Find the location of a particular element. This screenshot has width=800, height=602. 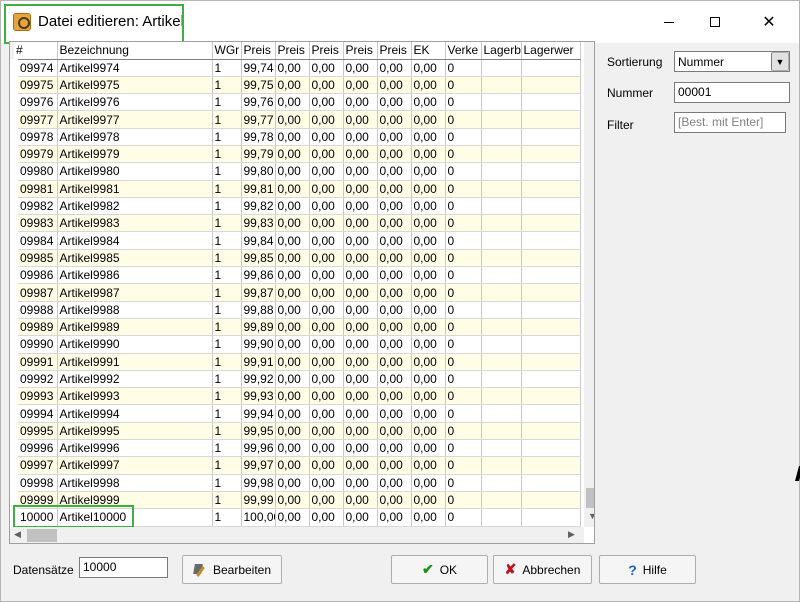

table-cell: 09983 is located at coordinates (34, 223).